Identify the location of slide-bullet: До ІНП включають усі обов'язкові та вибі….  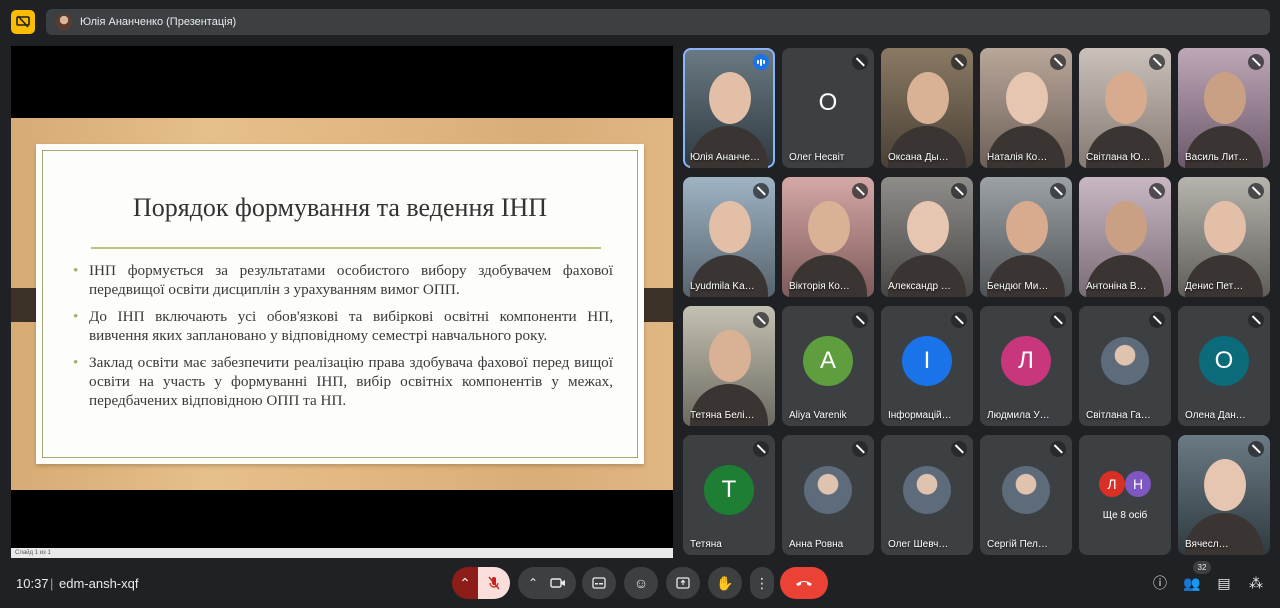
(343, 326).